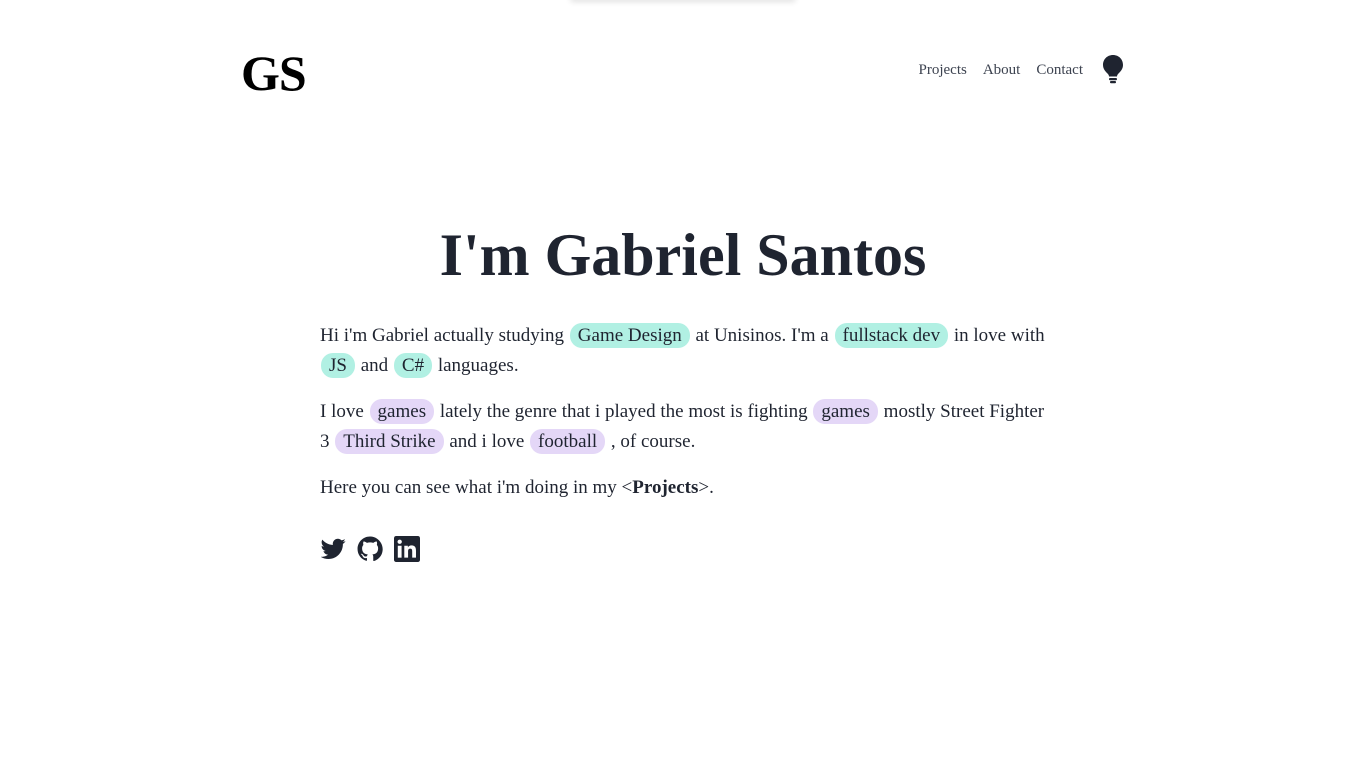  Describe the element at coordinates (274, 73) in the screenshot. I see `site-logo: GS` at that location.